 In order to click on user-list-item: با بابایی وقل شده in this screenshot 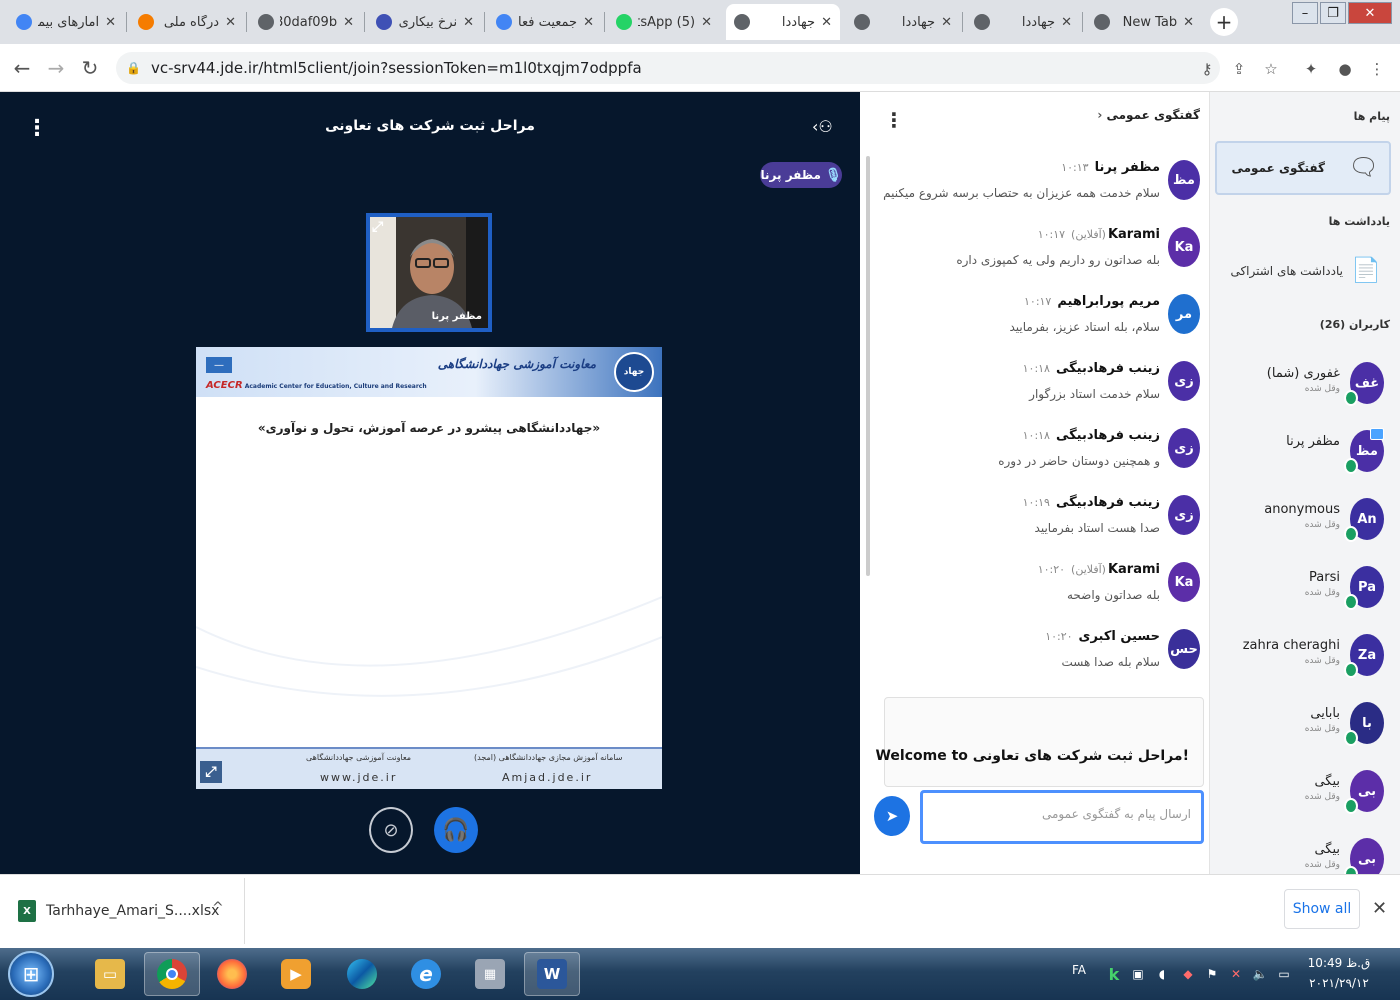, I will do `click(1302, 732)`.